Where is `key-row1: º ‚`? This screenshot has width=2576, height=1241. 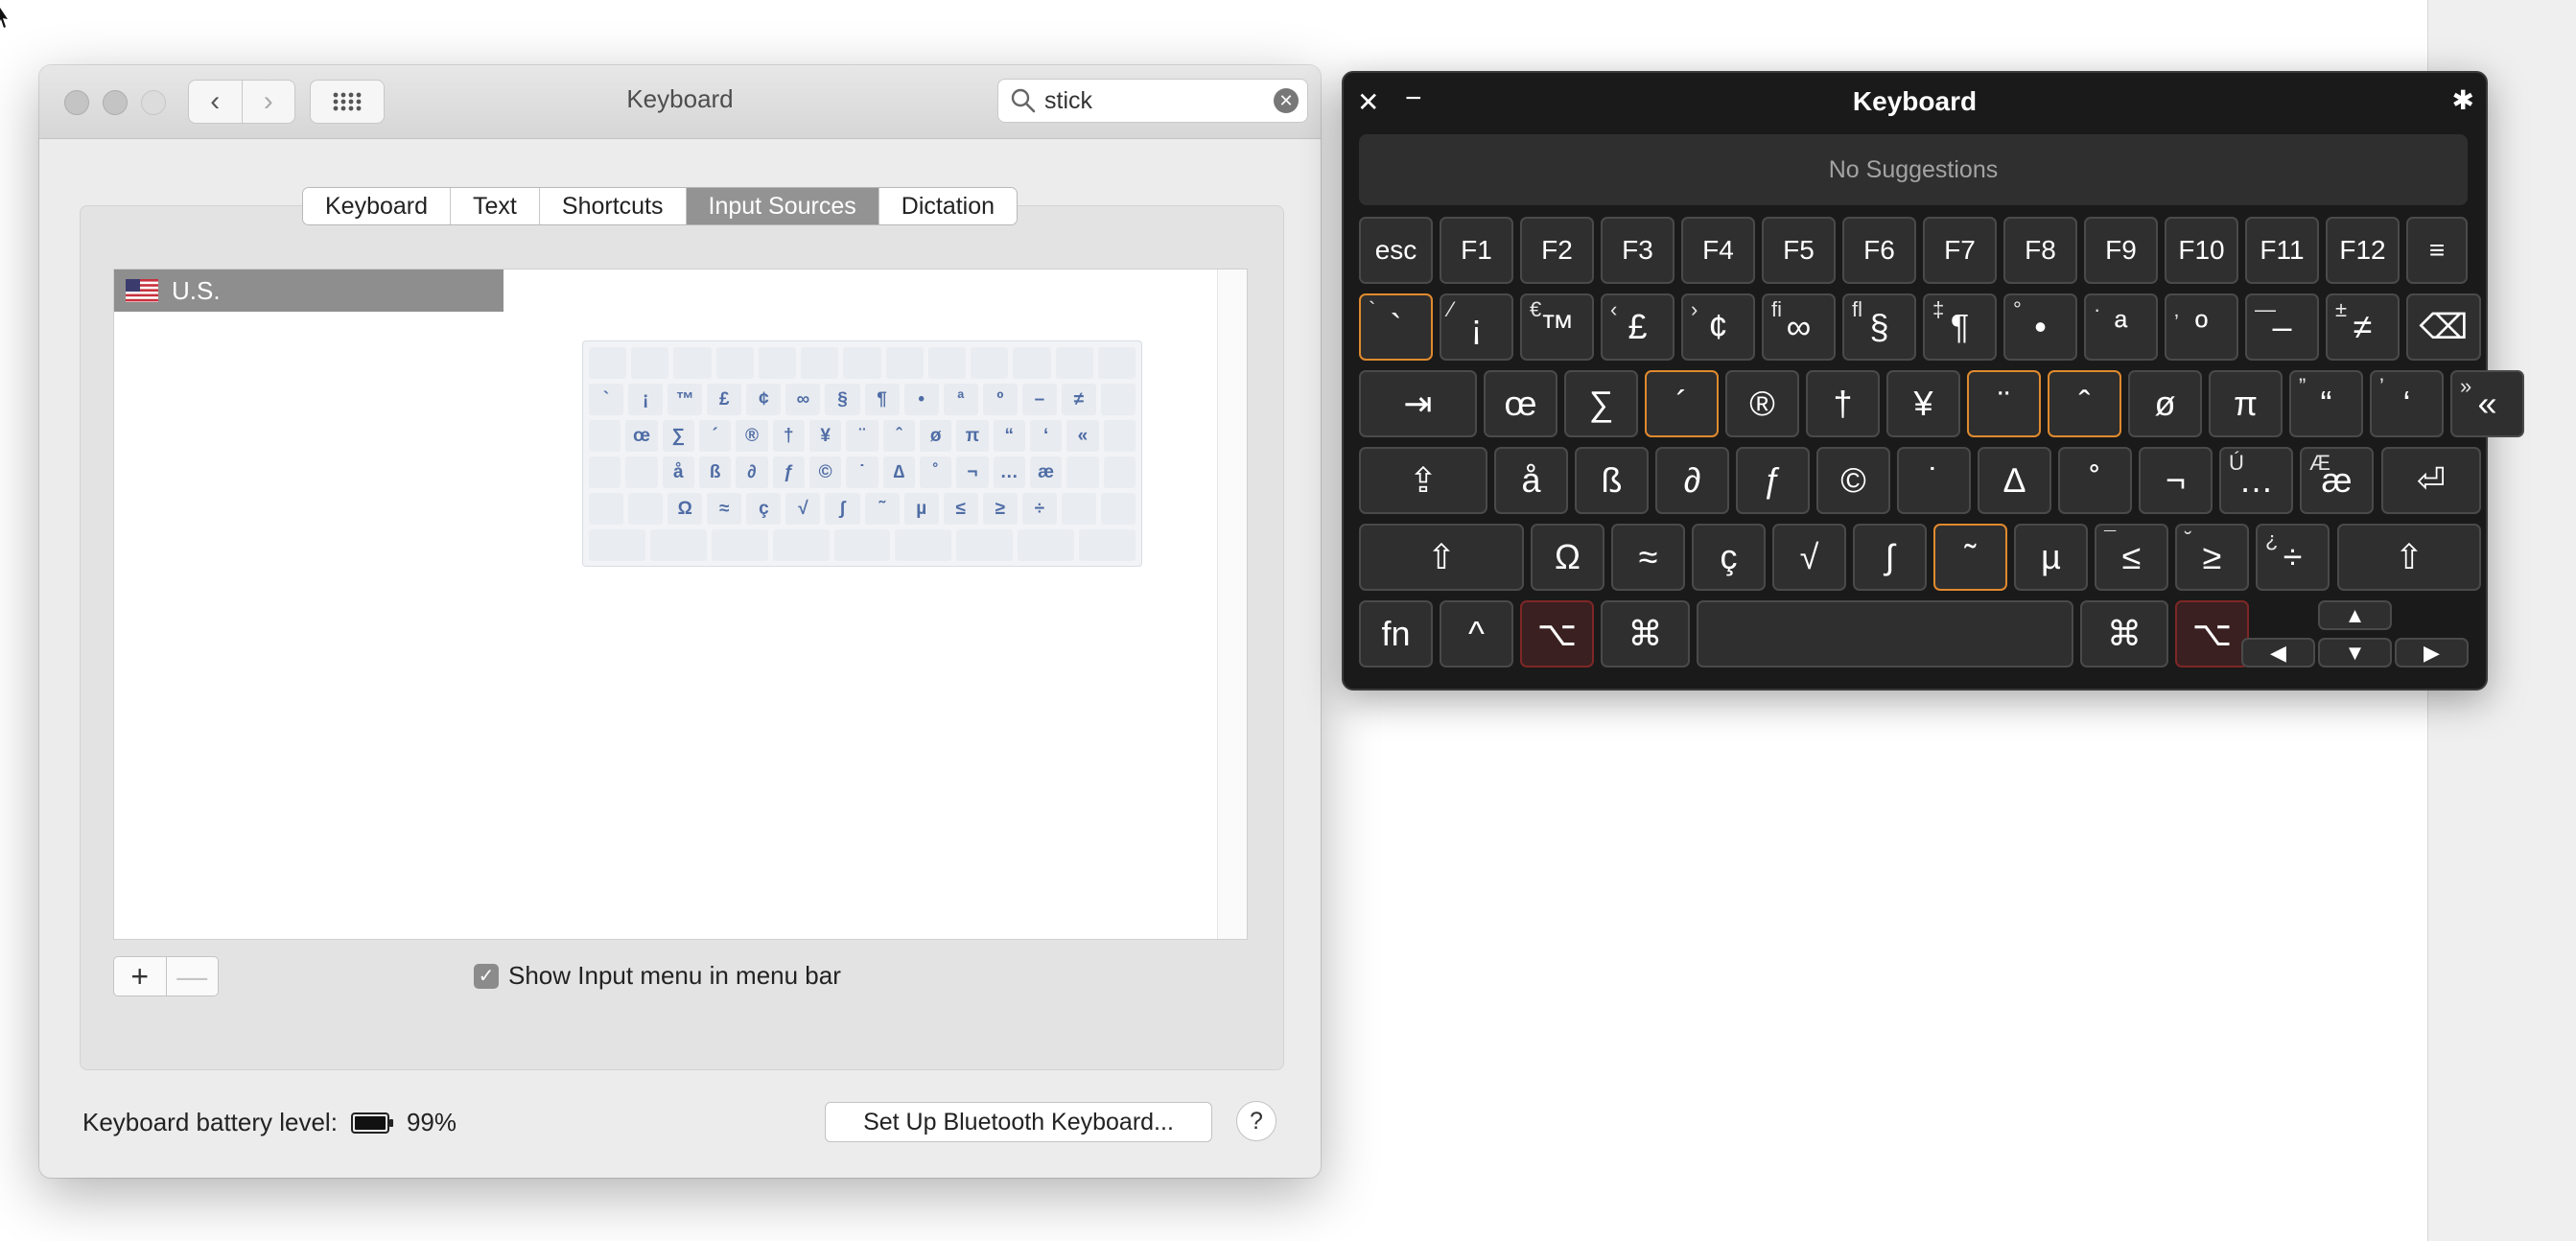
key-row1: º ‚ is located at coordinates (2201, 327).